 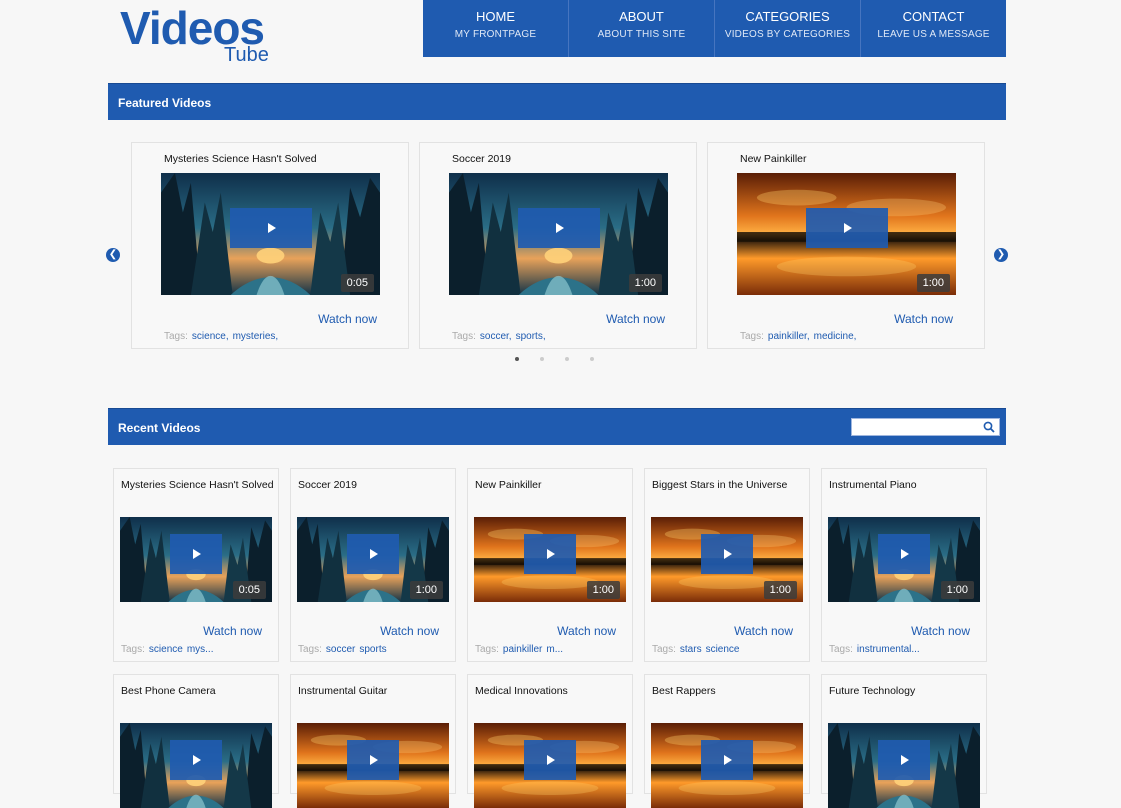 What do you see at coordinates (728, 691) in the screenshot?
I see `video-title: Best Rappers` at bounding box center [728, 691].